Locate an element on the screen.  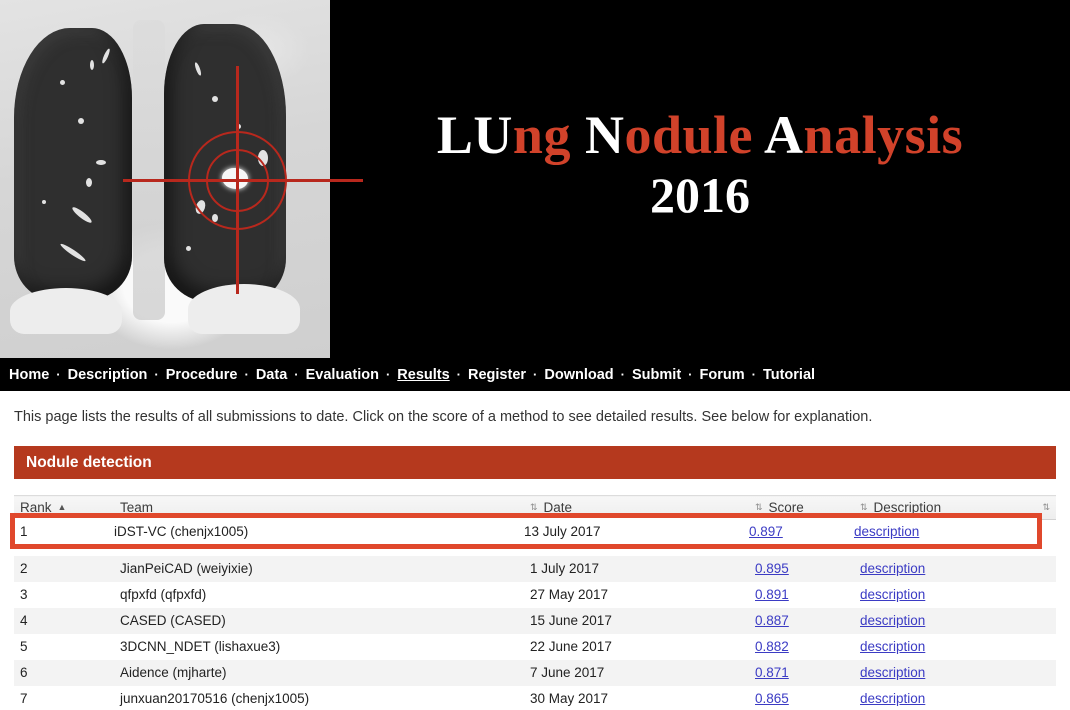
nav-link-register: Register is located at coordinates (497, 375).